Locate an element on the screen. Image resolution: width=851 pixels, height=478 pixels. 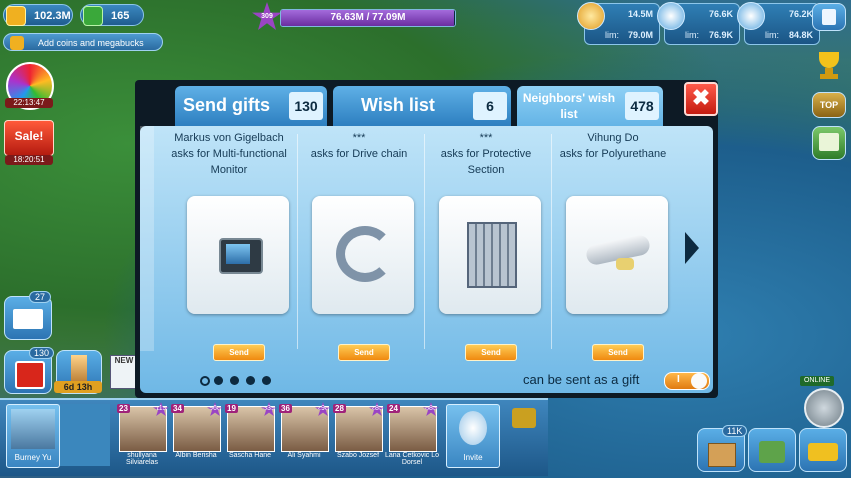
water-value: 76.6K is located at coordinates (720, 14).